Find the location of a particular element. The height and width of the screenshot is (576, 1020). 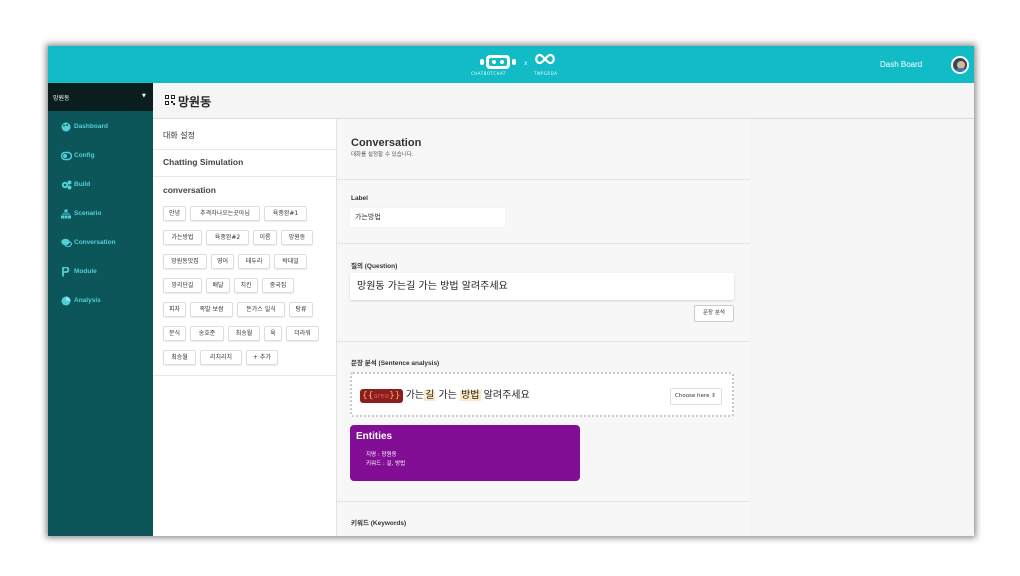

sentence-text: 알려주세요 is located at coordinates (505, 395).